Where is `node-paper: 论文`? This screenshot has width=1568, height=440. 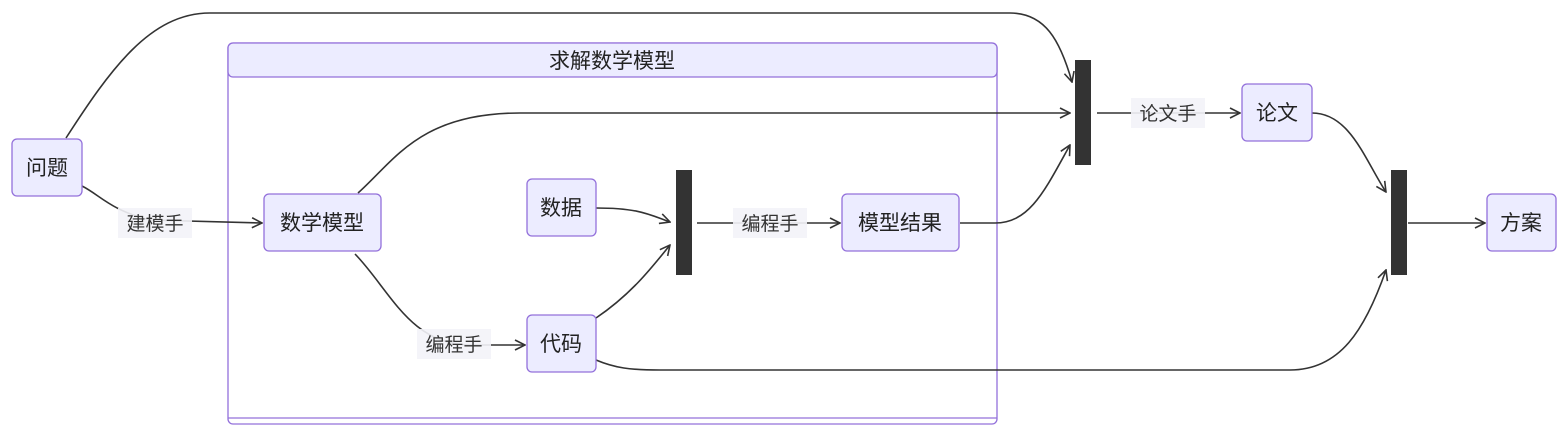 node-paper: 论文 is located at coordinates (1277, 112).